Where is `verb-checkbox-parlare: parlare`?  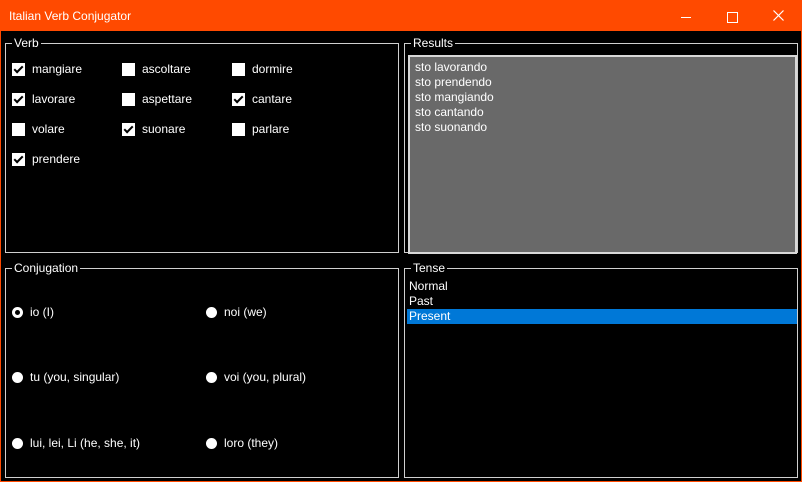
verb-checkbox-parlare: parlare is located at coordinates (260, 129).